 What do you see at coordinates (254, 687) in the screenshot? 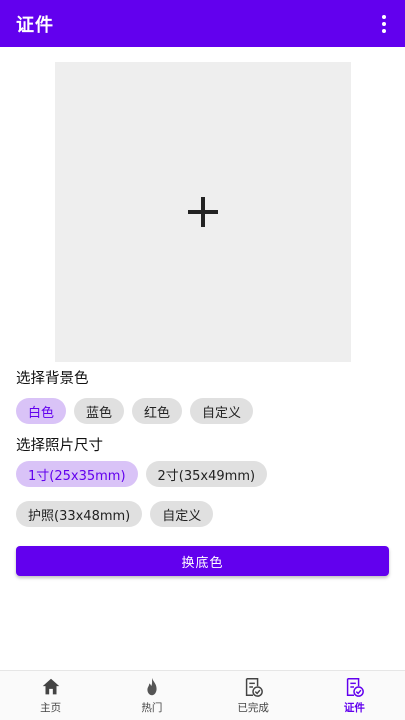
I see `completed-doc-icon` at bounding box center [254, 687].